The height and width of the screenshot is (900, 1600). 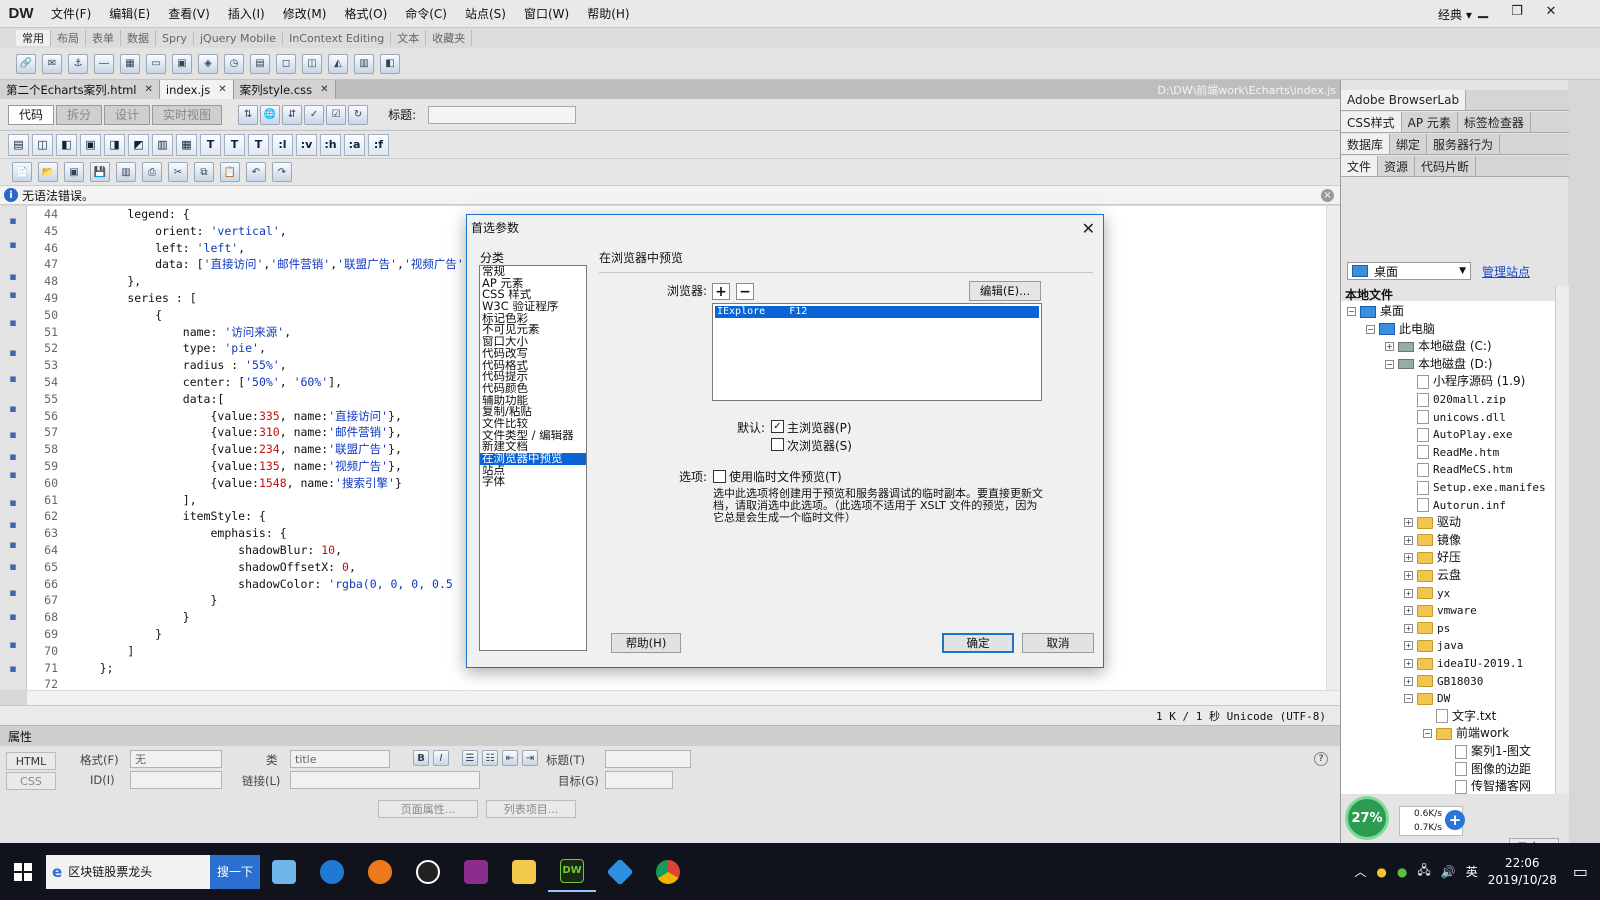 What do you see at coordinates (1455, 820) in the screenshot?
I see `accelerate-icon: +` at bounding box center [1455, 820].